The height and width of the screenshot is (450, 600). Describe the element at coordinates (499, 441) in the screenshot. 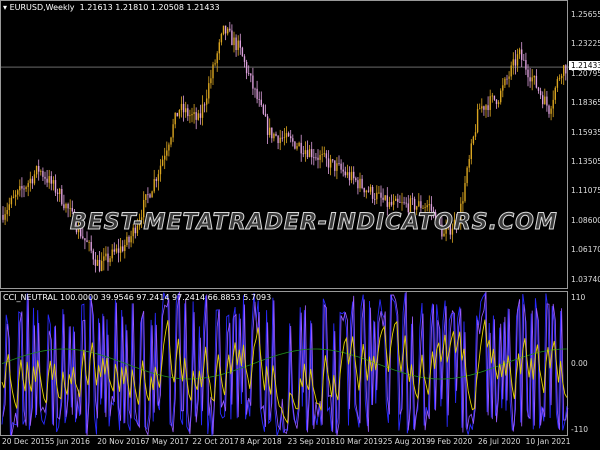

I see `time-tick: 26 Jul 2020` at that location.